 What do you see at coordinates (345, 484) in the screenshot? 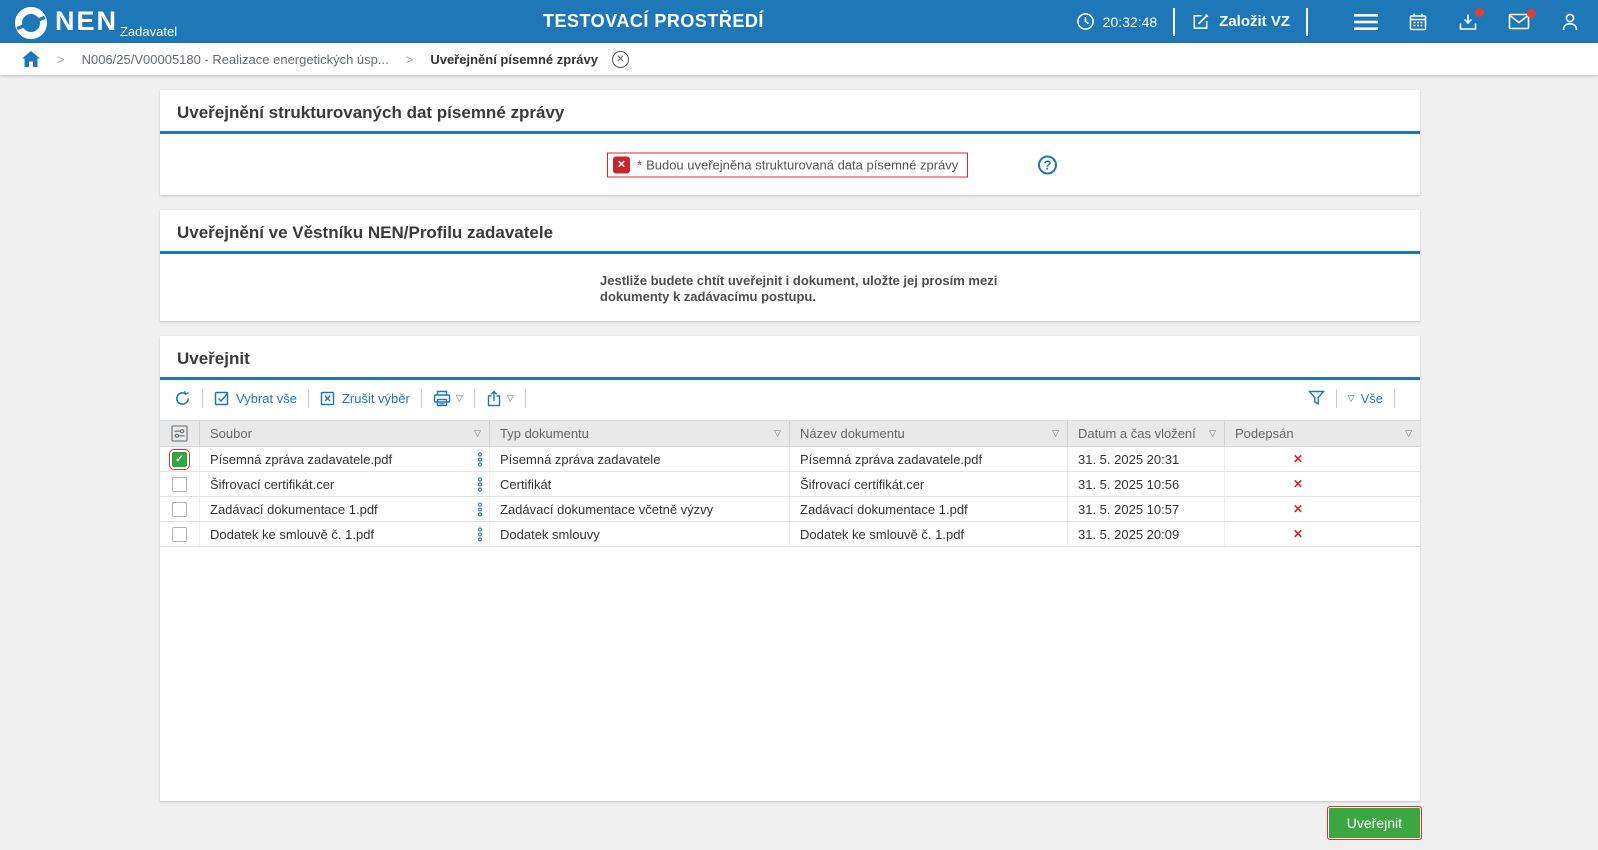
I see `file-cell: Šifrovací certifikát.cer` at bounding box center [345, 484].